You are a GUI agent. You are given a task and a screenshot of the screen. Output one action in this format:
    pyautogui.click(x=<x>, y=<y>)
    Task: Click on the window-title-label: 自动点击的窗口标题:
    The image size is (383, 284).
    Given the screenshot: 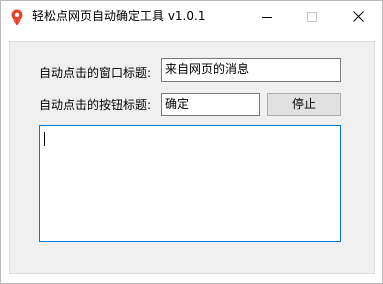 What is the action you would take?
    pyautogui.click(x=95, y=73)
    